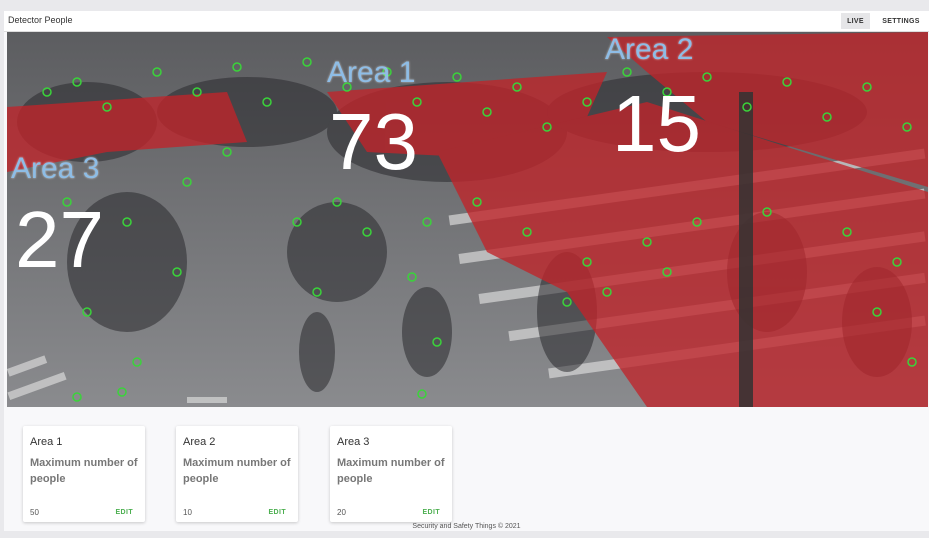  What do you see at coordinates (371, 72) in the screenshot?
I see `area-1-label: Area 1` at bounding box center [371, 72].